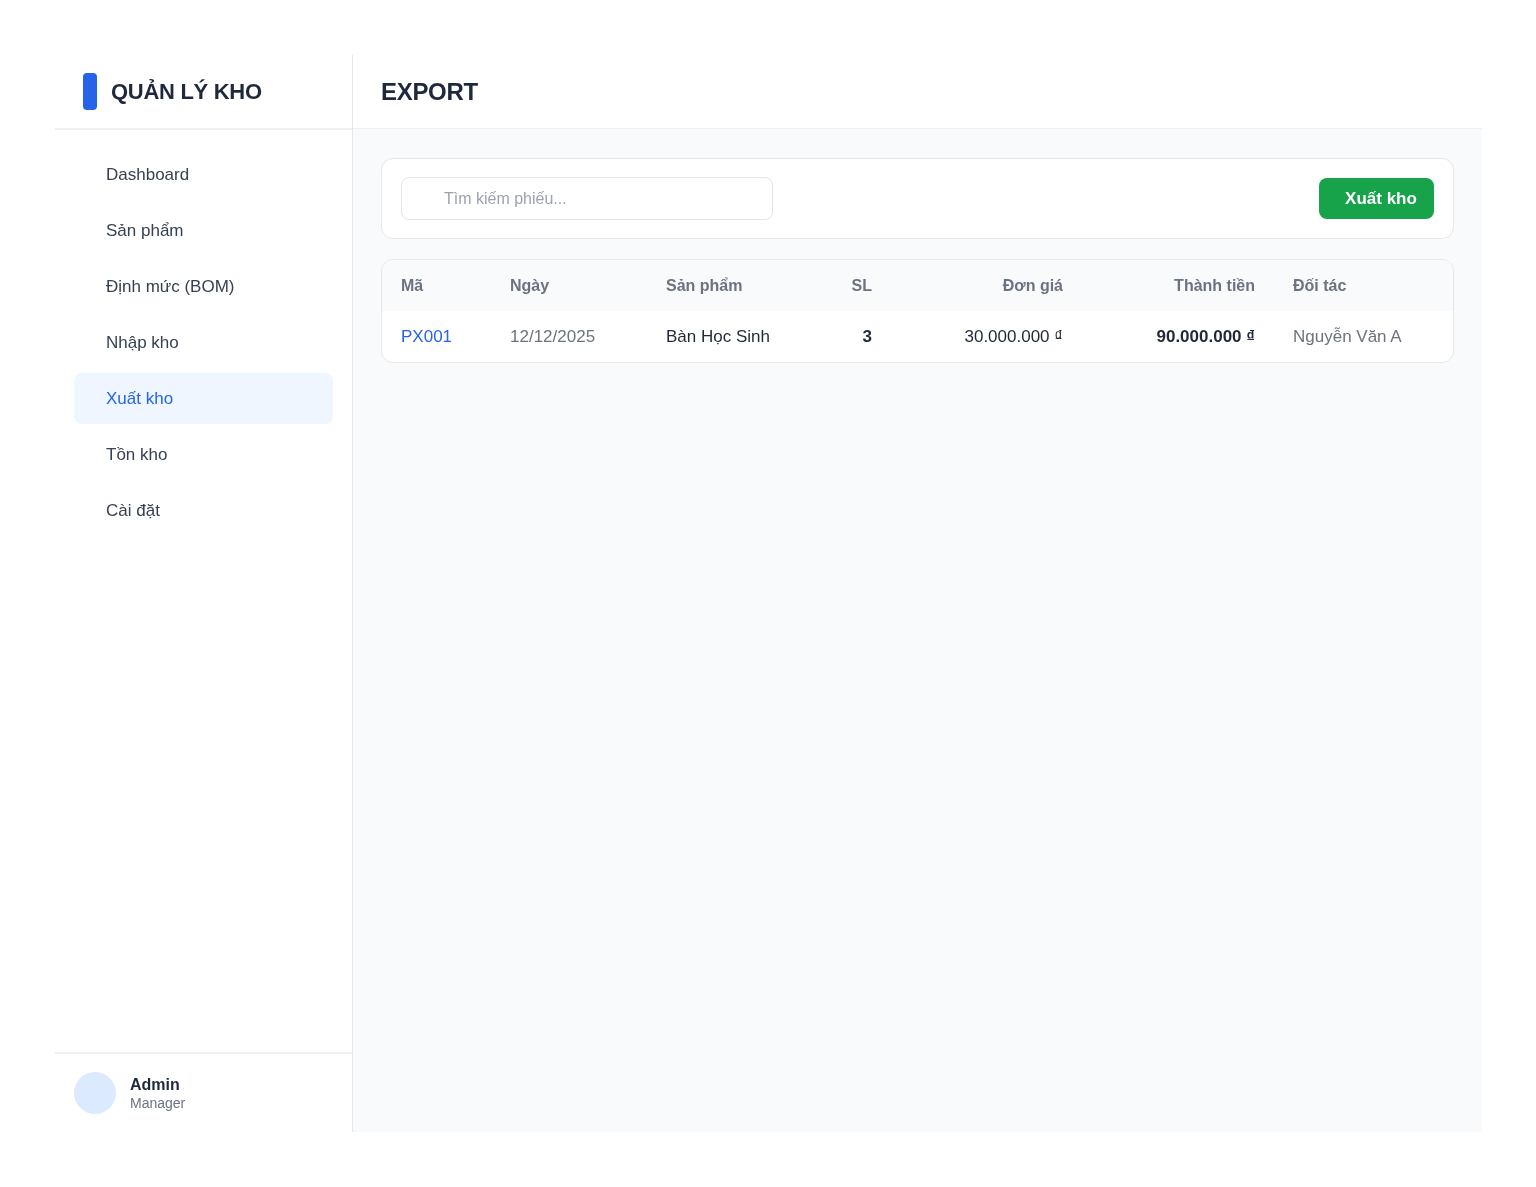  What do you see at coordinates (95, 1093) in the screenshot?
I see `avatar-icon` at bounding box center [95, 1093].